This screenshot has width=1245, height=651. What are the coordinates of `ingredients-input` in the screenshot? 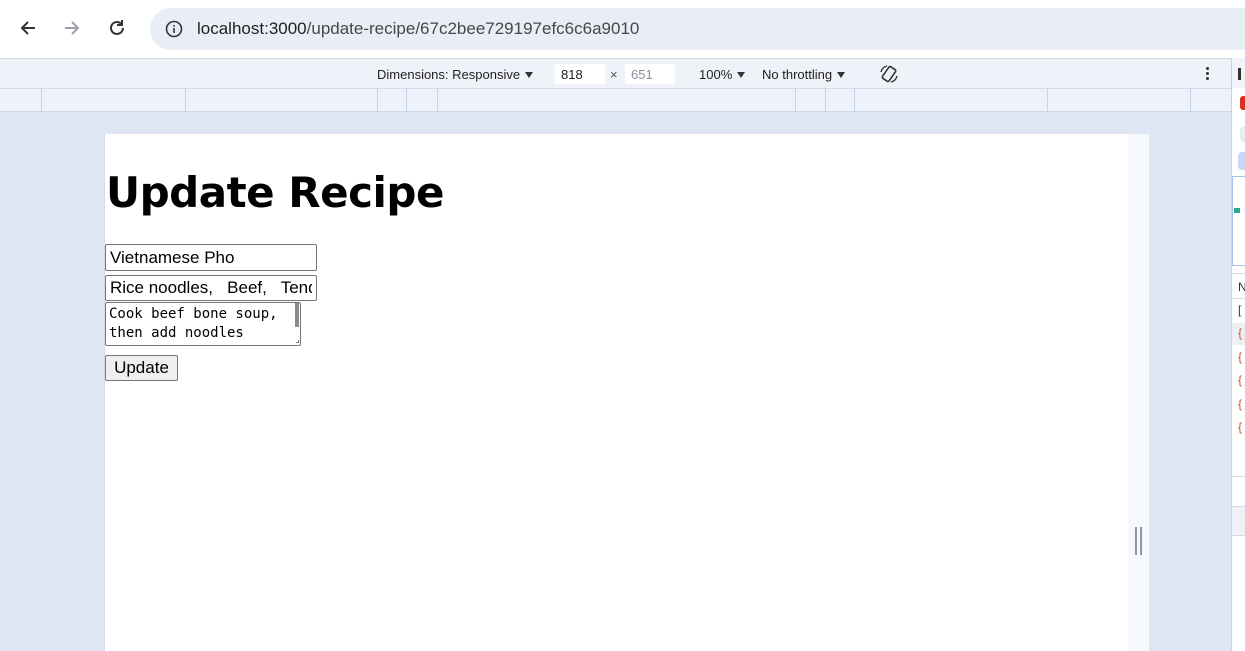 It's located at (211, 288).